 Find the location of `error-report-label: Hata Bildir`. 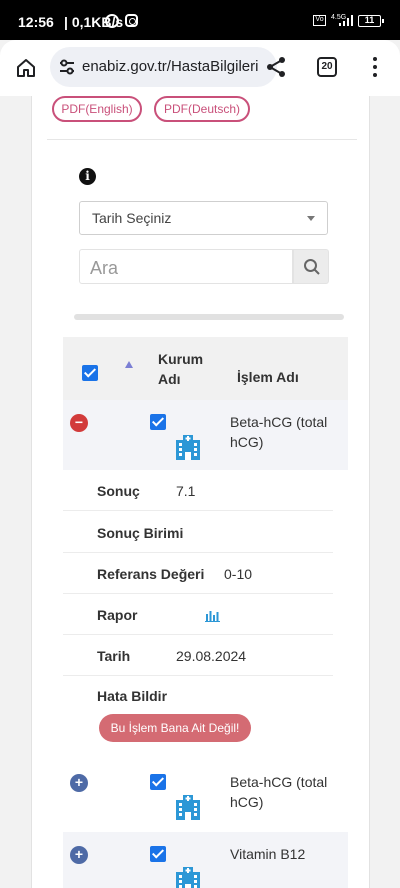

error-report-label: Hata Bildir is located at coordinates (132, 696).